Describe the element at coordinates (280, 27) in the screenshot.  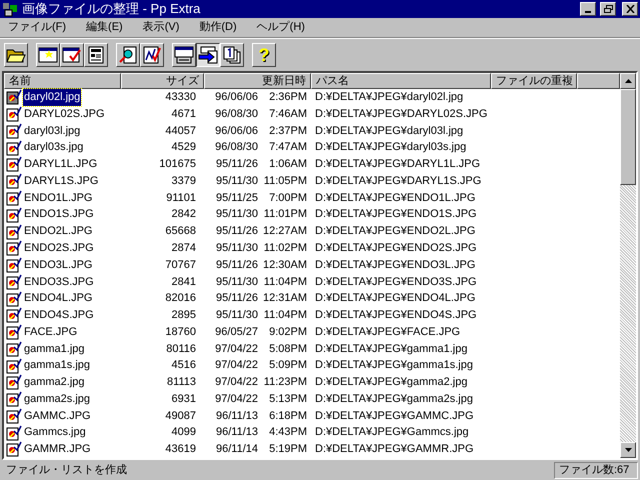
I see `menu-item: ヘルプ(H)` at that location.